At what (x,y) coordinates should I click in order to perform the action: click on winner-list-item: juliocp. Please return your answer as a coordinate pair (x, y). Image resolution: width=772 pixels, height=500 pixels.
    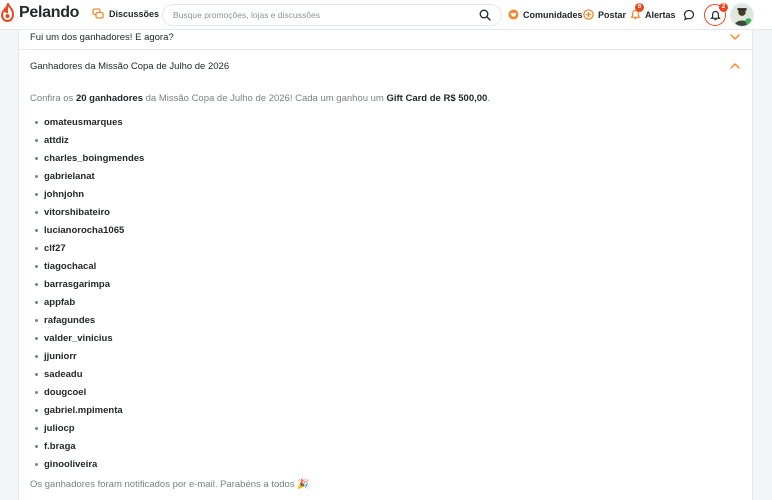
    Looking at the image, I should click on (89, 428).